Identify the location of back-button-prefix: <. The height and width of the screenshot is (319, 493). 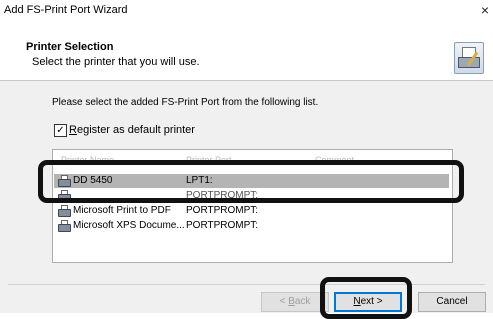
(284, 301).